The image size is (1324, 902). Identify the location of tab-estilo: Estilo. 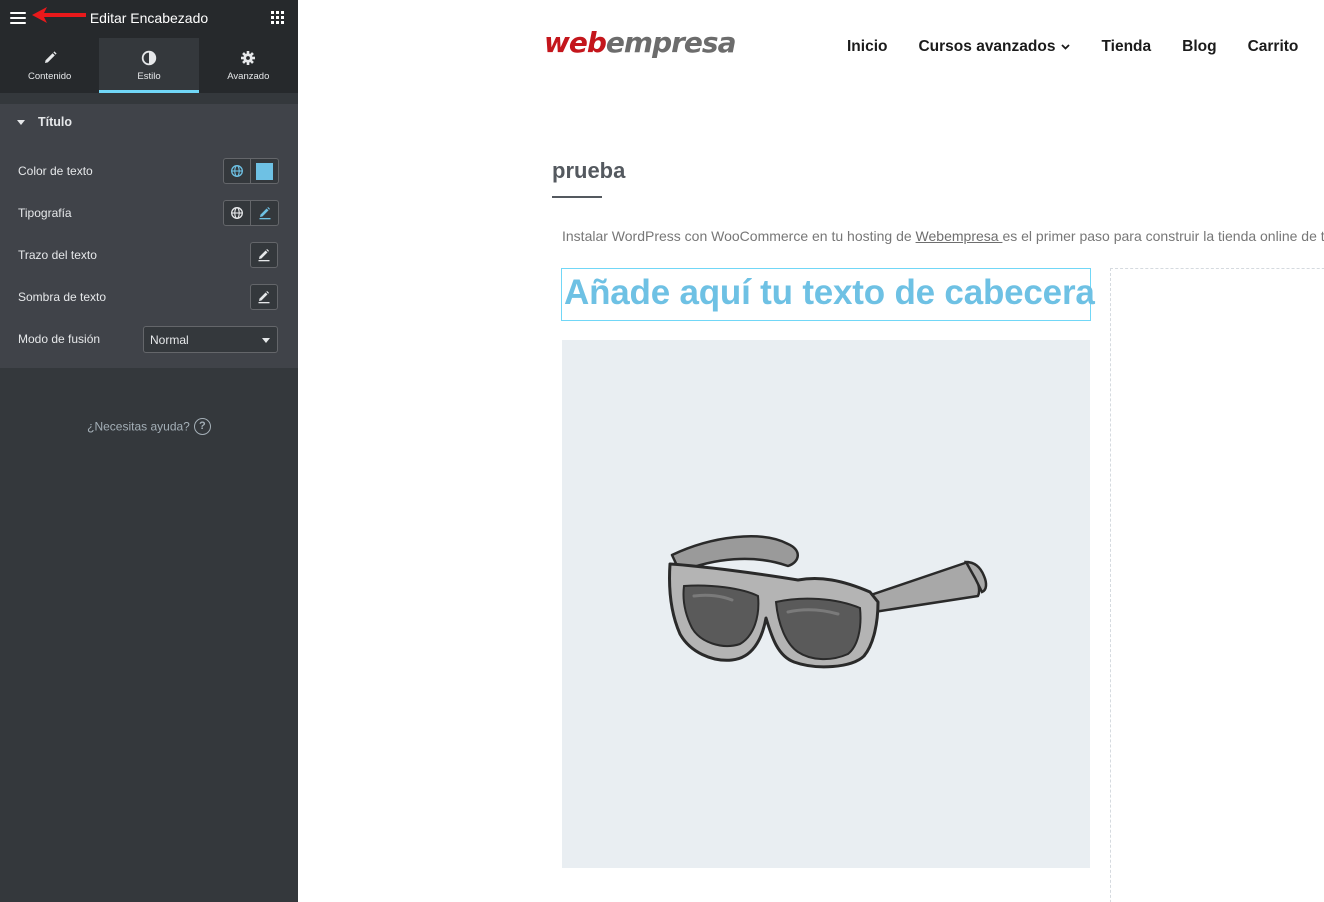
(149, 65).